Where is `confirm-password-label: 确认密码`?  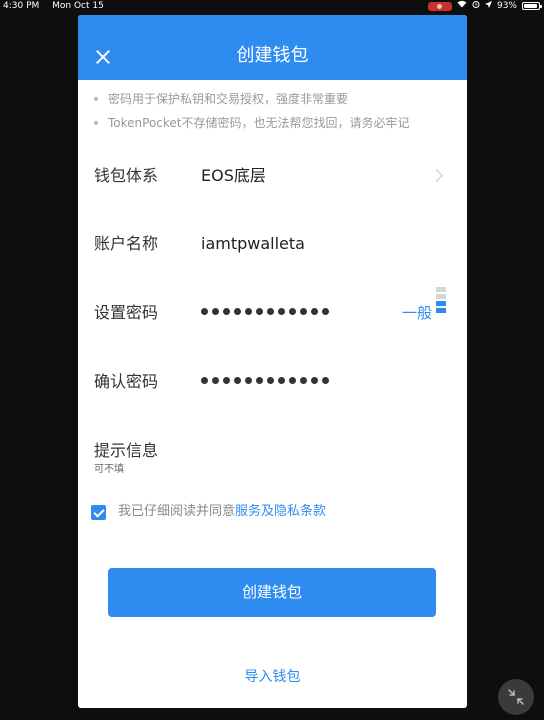
confirm-password-label: 确认密码 is located at coordinates (126, 381).